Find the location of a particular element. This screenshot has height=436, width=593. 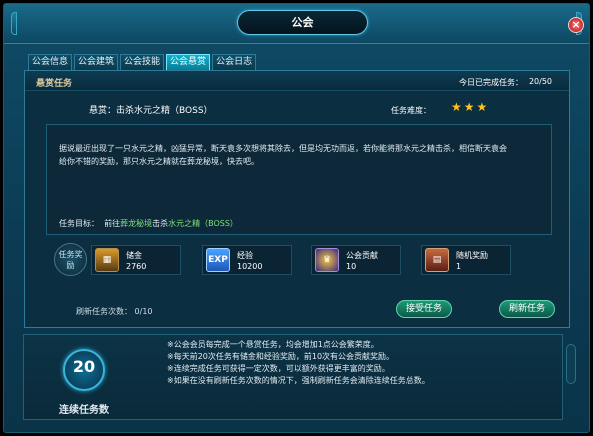

exp-icon: EXP is located at coordinates (218, 260).